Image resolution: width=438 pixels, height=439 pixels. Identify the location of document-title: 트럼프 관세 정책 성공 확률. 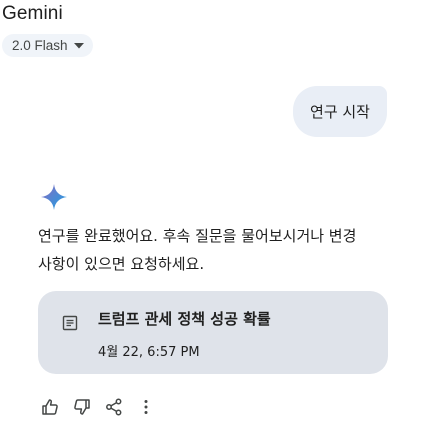
(184, 319).